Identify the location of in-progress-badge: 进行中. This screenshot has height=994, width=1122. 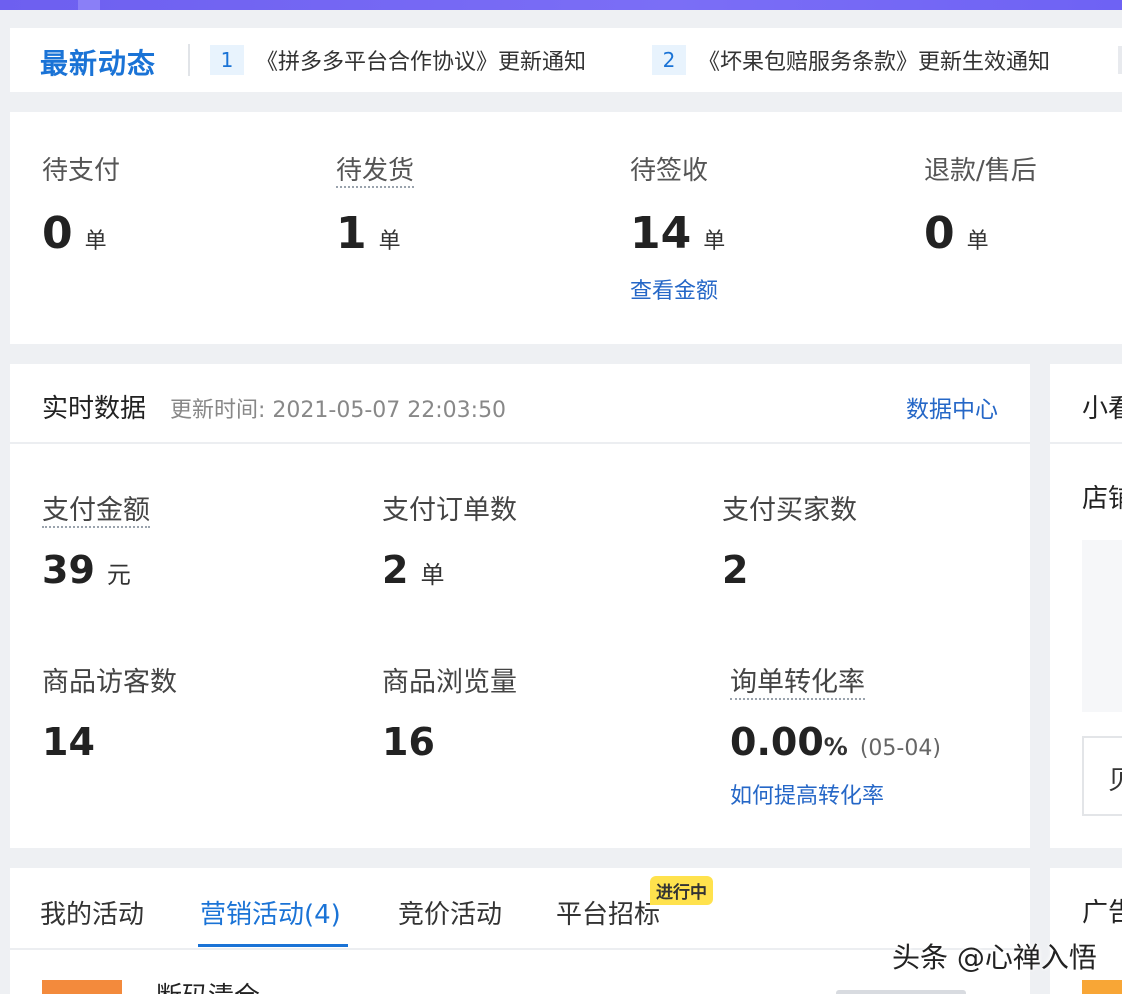
(681, 890).